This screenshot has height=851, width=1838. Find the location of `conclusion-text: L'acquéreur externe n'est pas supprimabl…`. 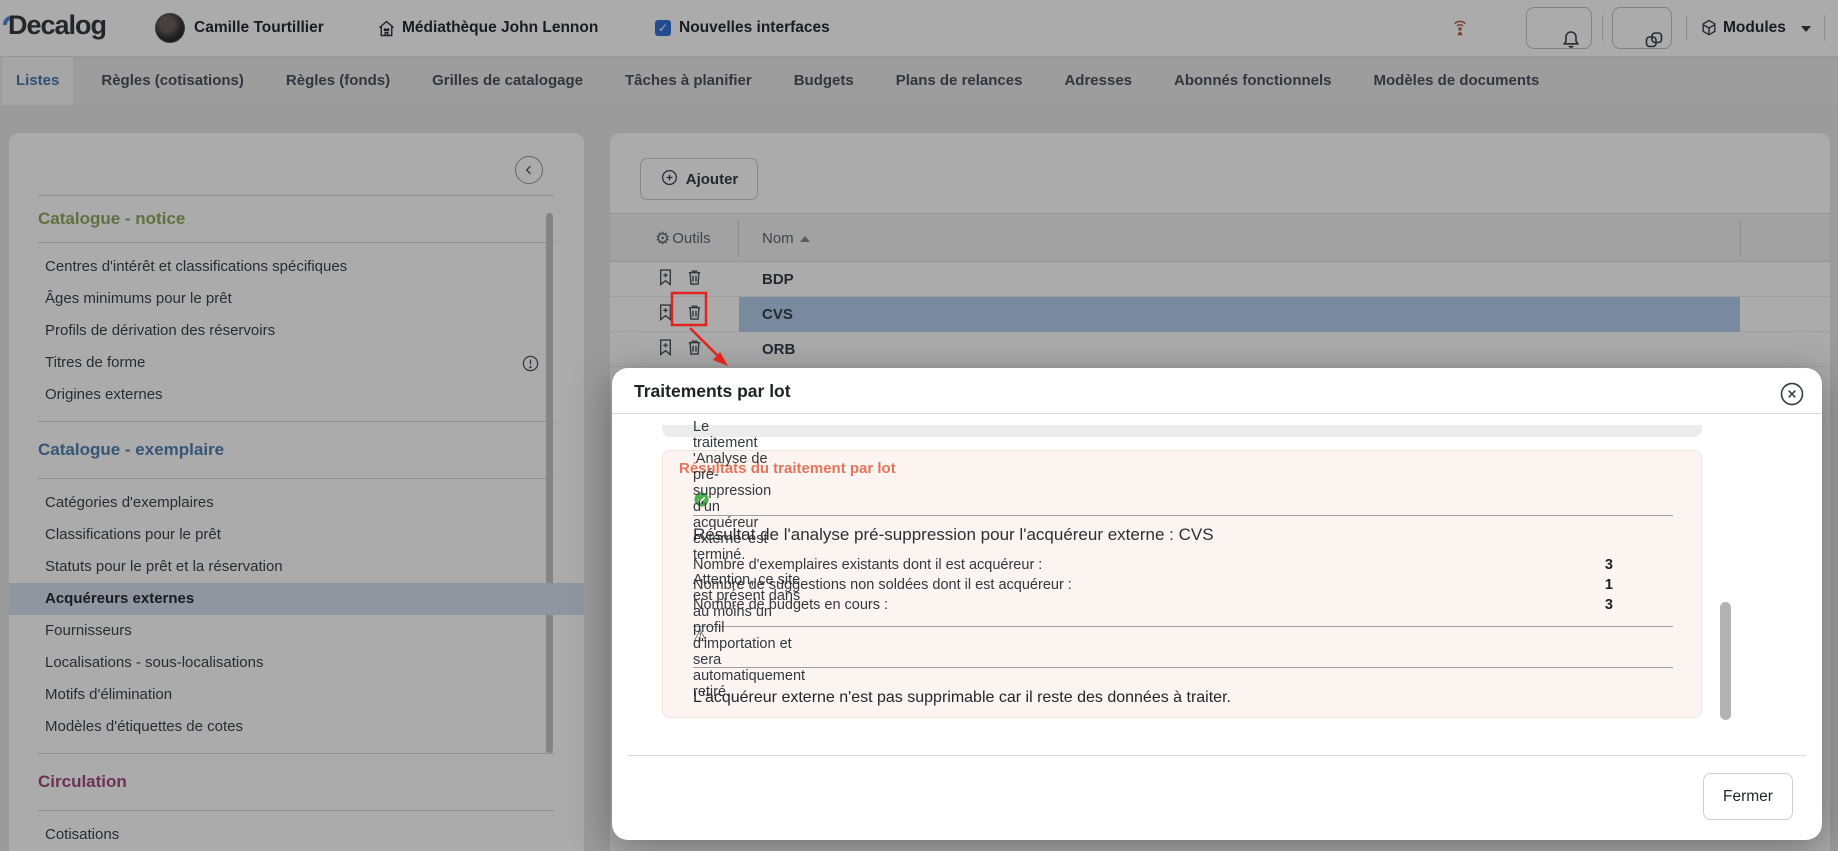

conclusion-text: L'acquéreur externe n'est pas supprimabl… is located at coordinates (962, 697).